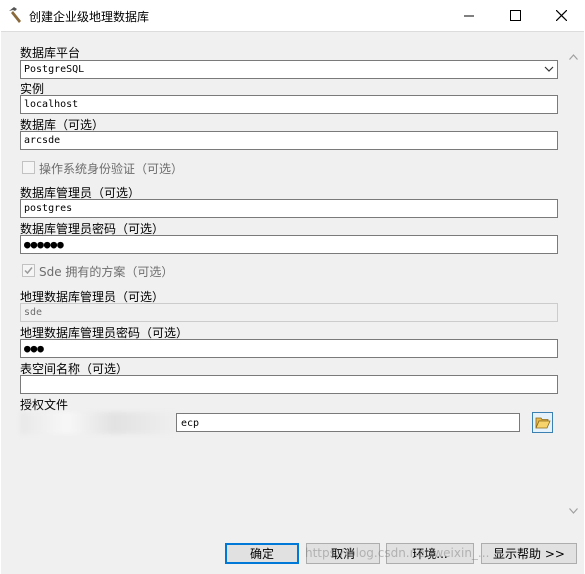  What do you see at coordinates (573, 281) in the screenshot?
I see `vertical-scrollbar` at bounding box center [573, 281].